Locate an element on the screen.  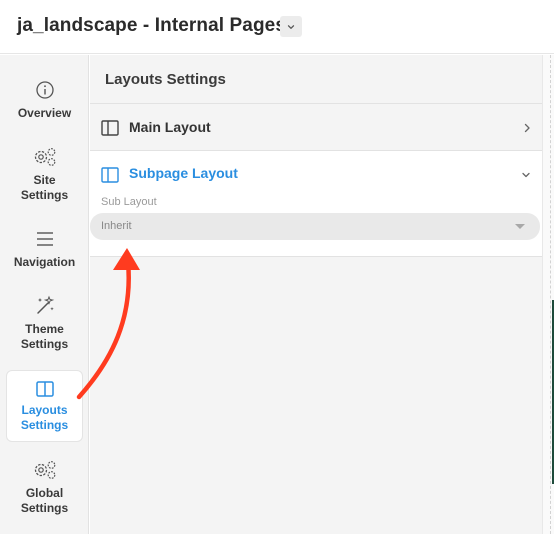
title-dropdown-button is located at coordinates (291, 26).